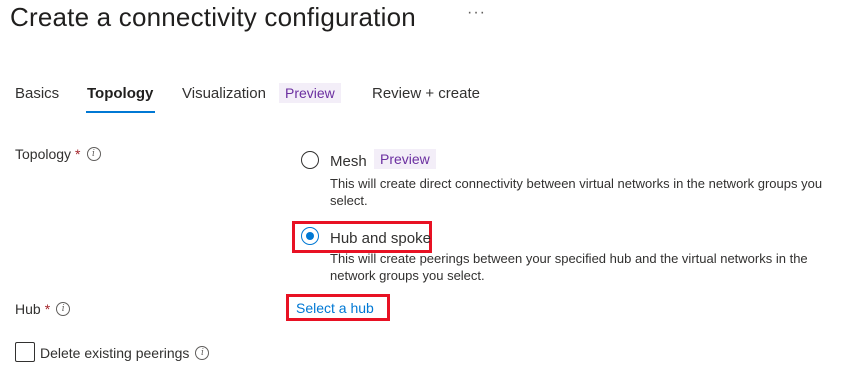 This screenshot has height=381, width=850. What do you see at coordinates (426, 93) in the screenshot?
I see `tab-review-create: Review + create` at bounding box center [426, 93].